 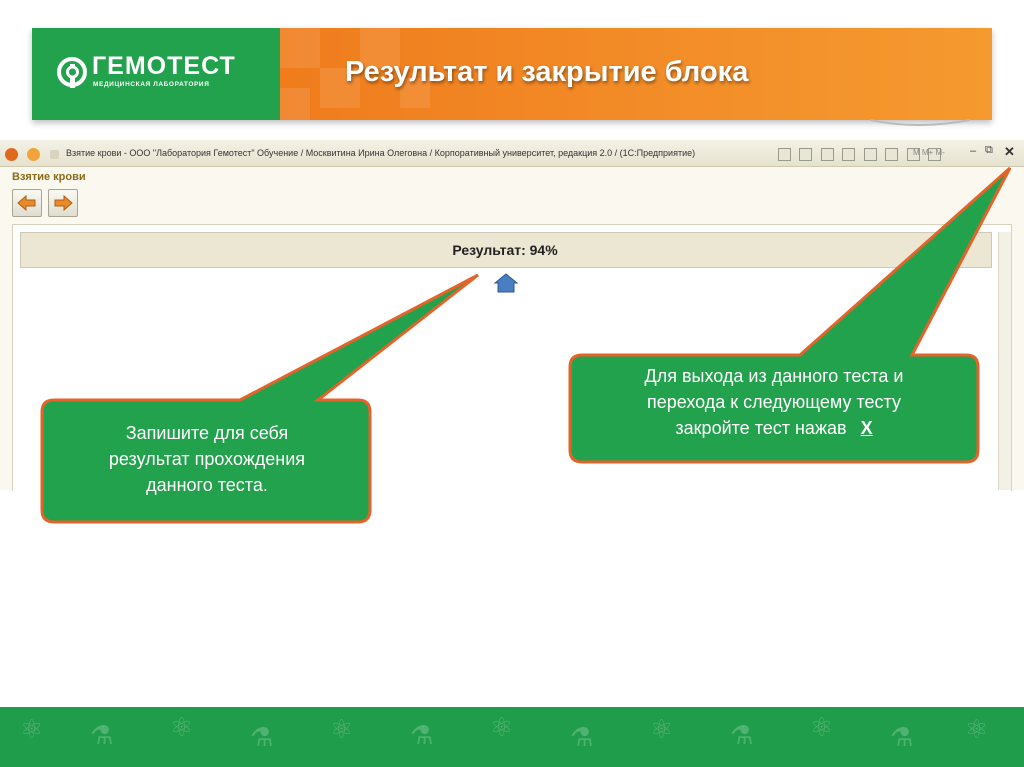 What do you see at coordinates (866, 428) in the screenshot?
I see `close-hint: X` at bounding box center [866, 428].